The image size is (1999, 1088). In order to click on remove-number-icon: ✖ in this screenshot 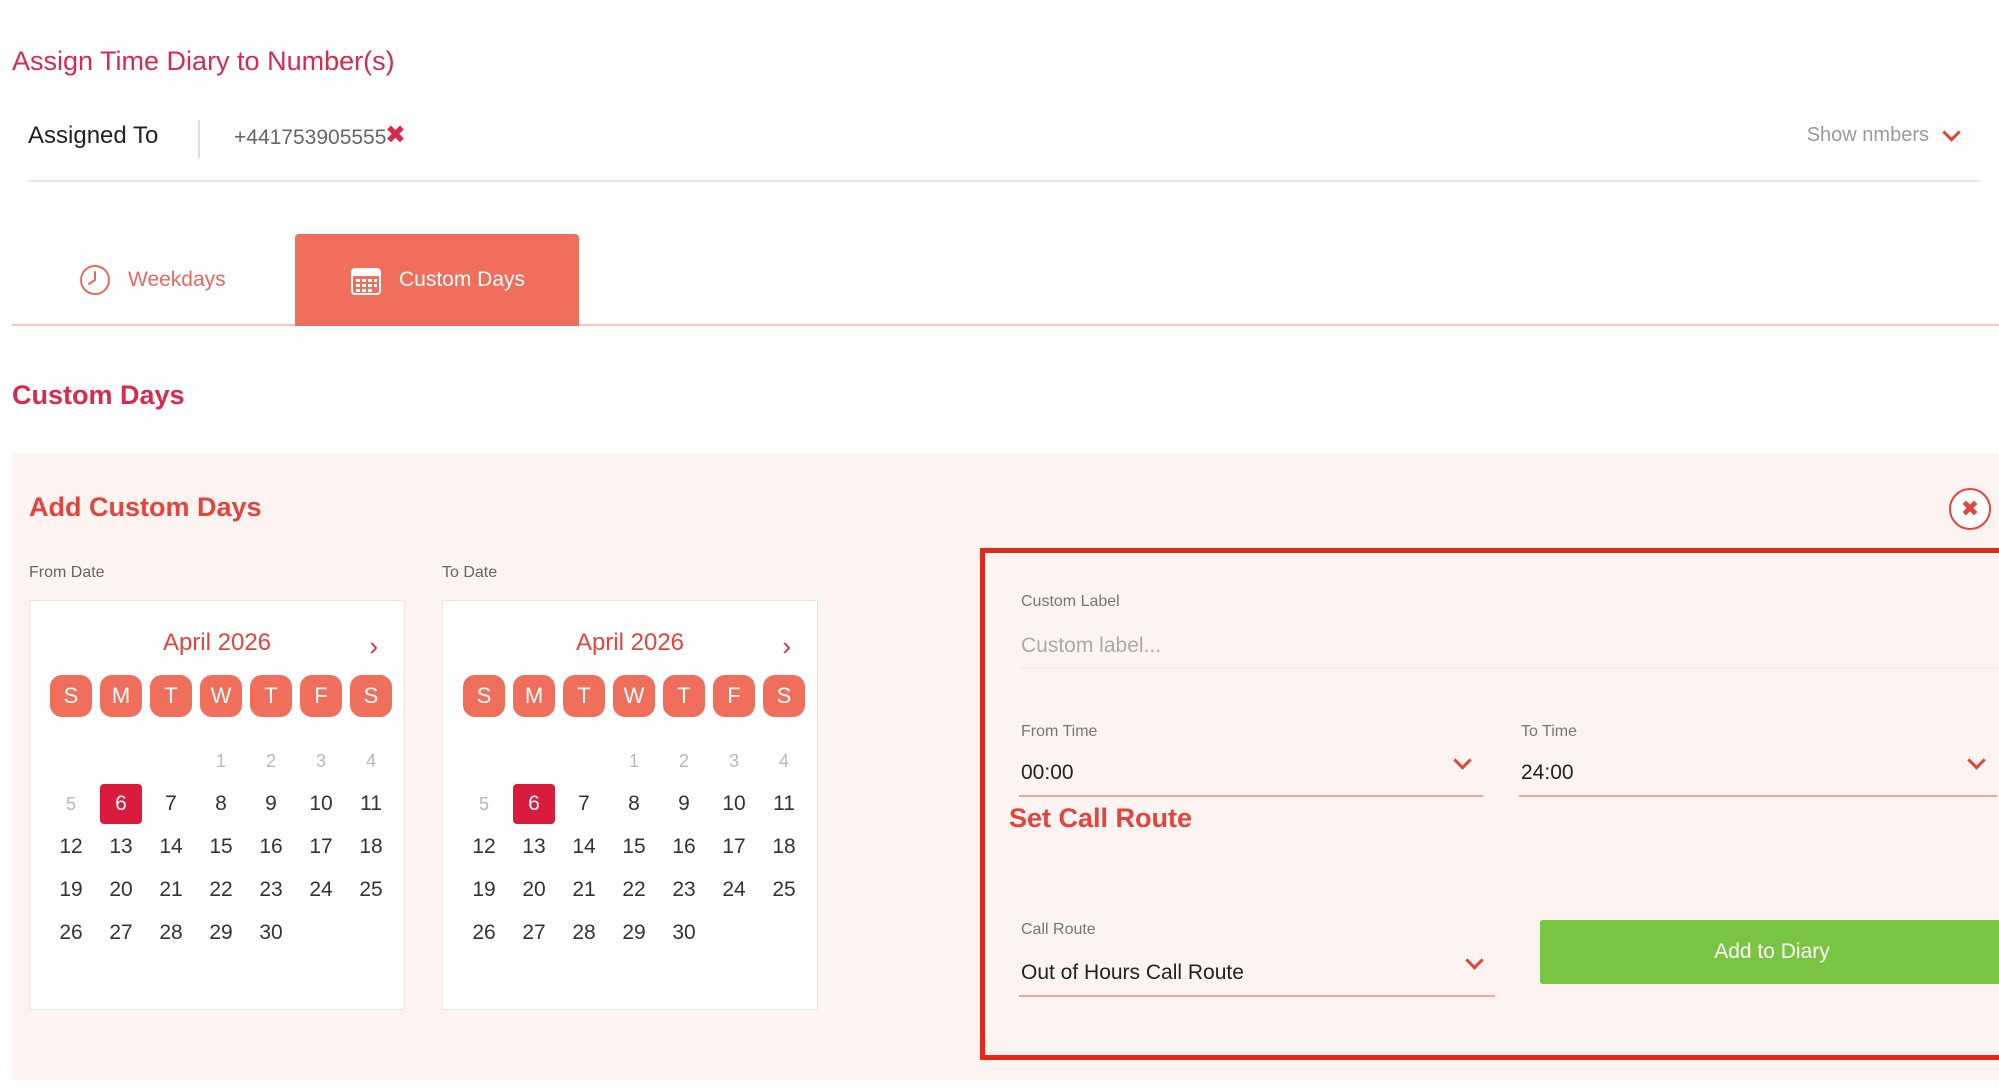, I will do `click(395, 135)`.